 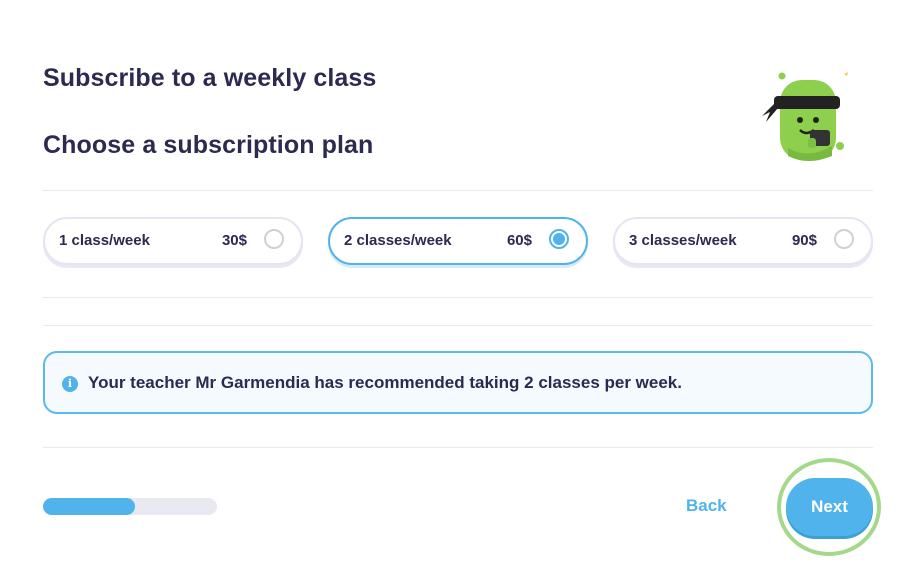 I want to click on back-button: Back, so click(x=706, y=506).